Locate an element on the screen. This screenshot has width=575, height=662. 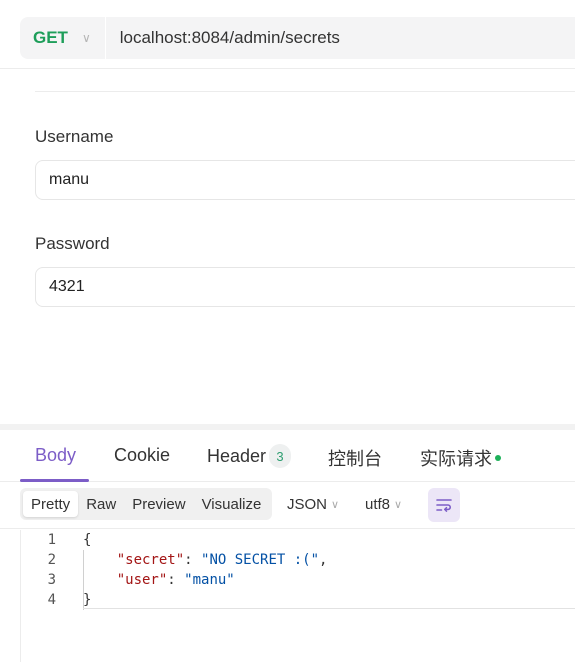
password-label: Password is located at coordinates (72, 243).